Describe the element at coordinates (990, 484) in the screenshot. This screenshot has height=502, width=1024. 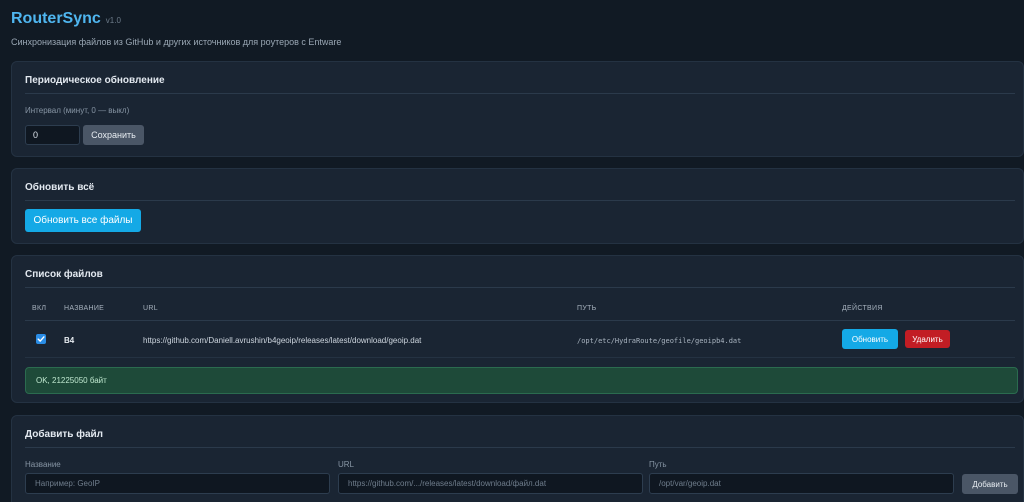
I see `add-file-button: Добавить` at that location.